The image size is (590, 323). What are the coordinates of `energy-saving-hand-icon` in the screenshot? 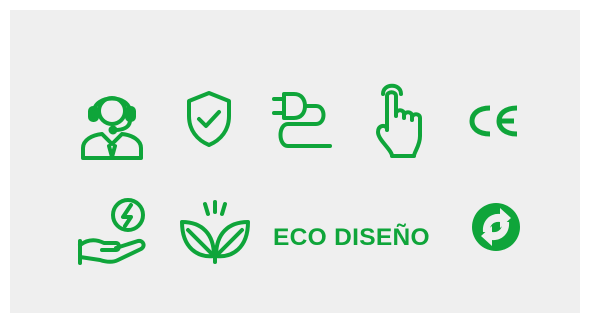 It's located at (114, 233).